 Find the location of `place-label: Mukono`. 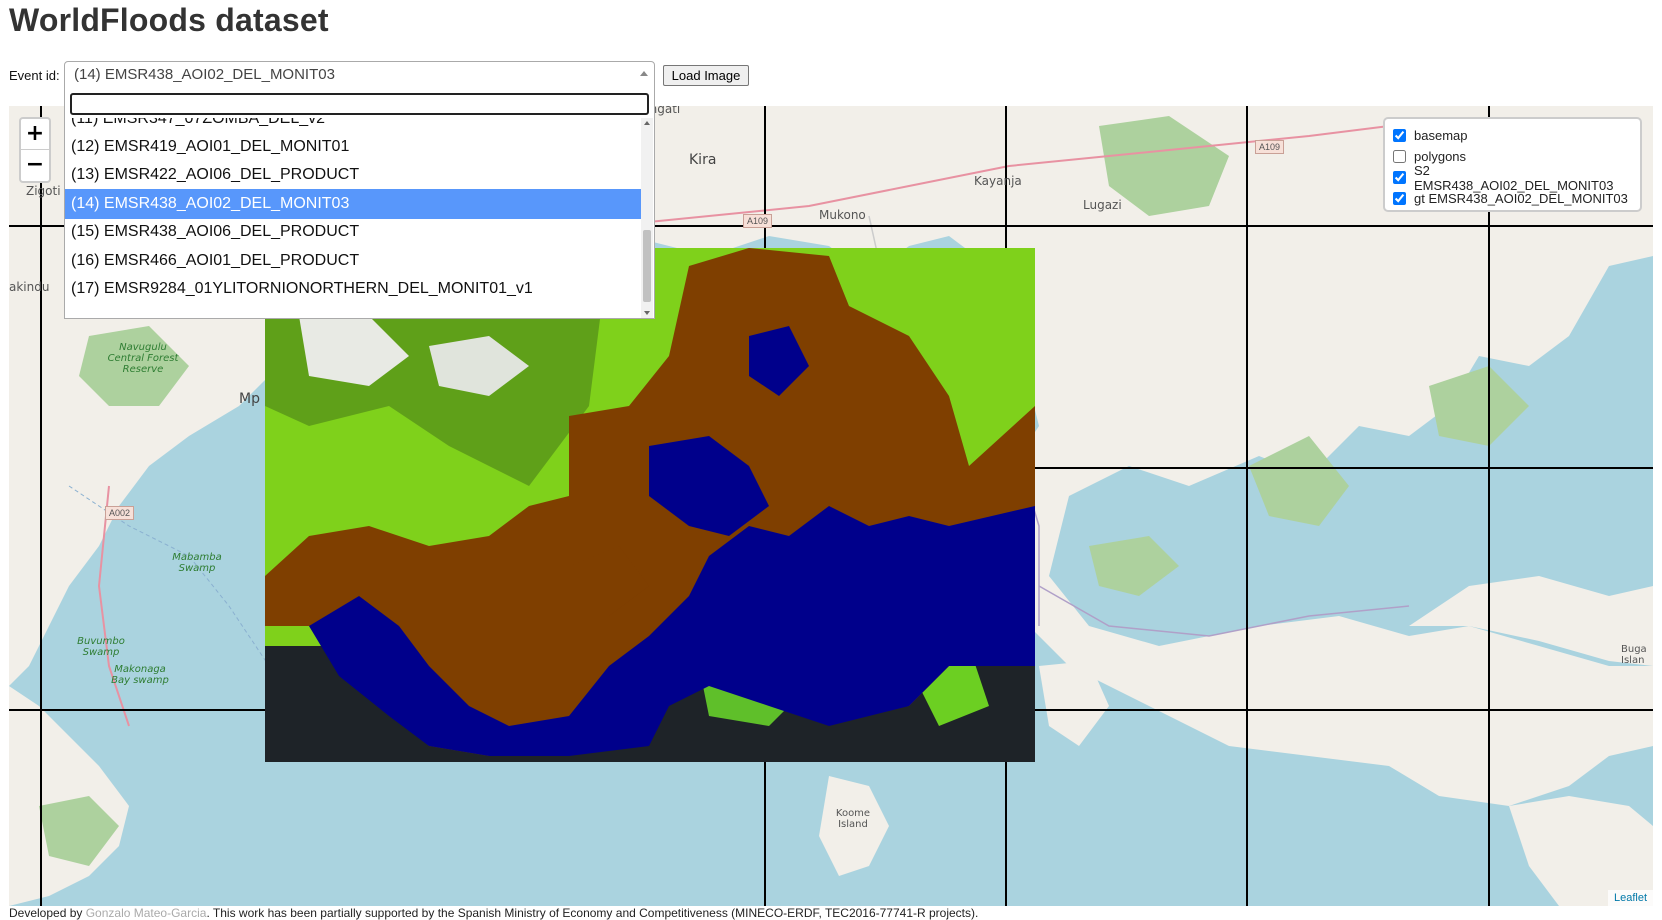

place-label: Mukono is located at coordinates (842, 215).